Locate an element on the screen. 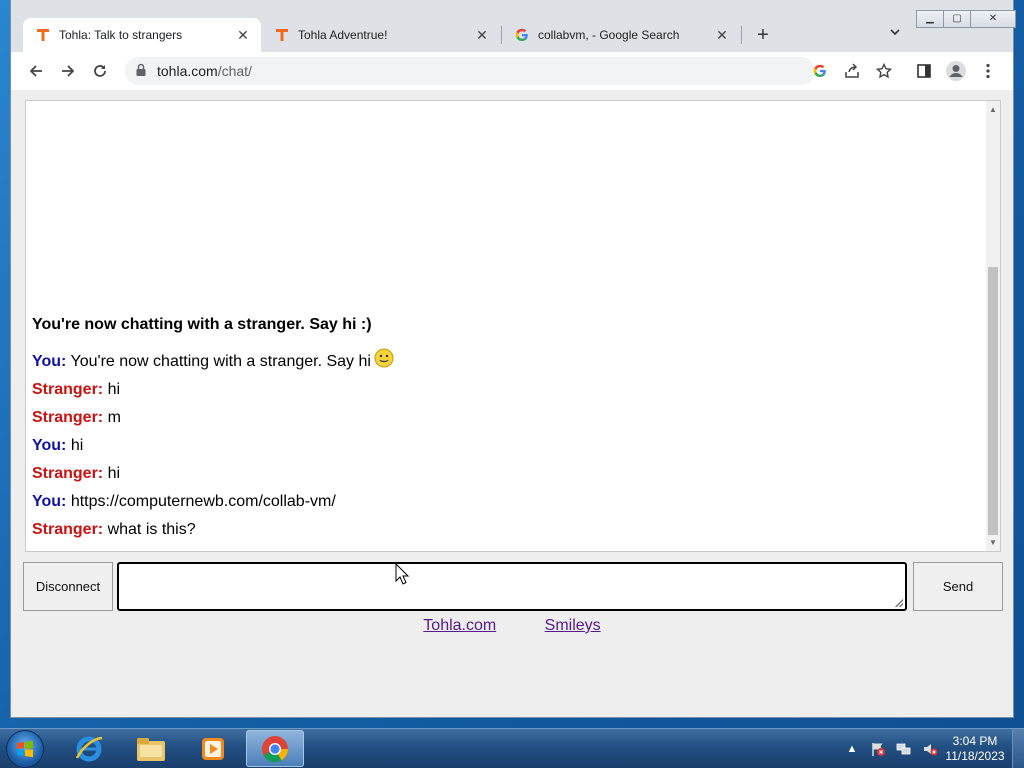  url-text: tohla.com/chat/ is located at coordinates (204, 71).